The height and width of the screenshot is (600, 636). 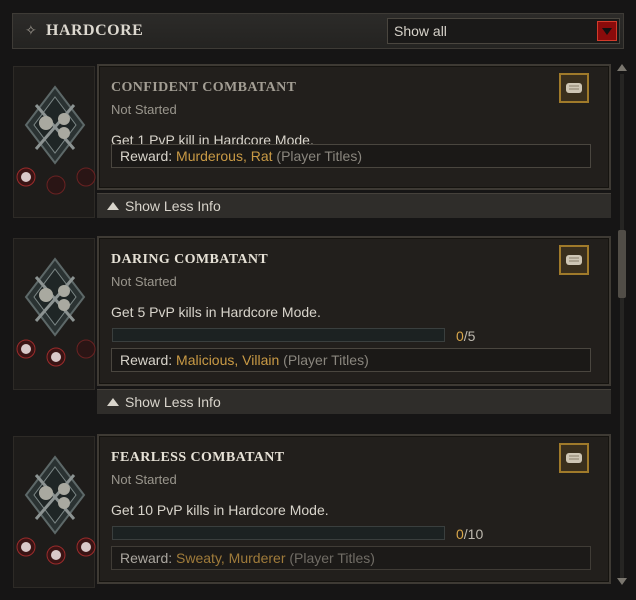 I want to click on scroll-up-icon, so click(x=622, y=67).